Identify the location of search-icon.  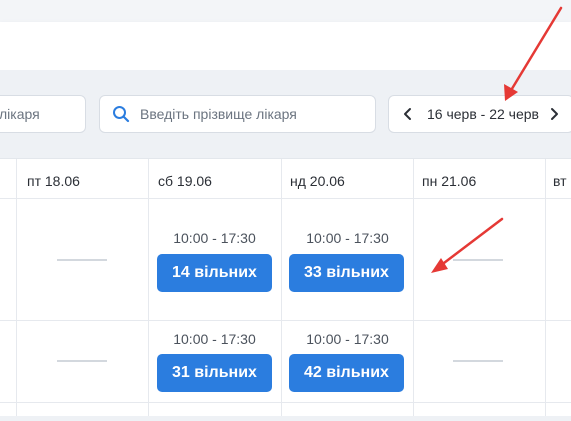
(121, 114).